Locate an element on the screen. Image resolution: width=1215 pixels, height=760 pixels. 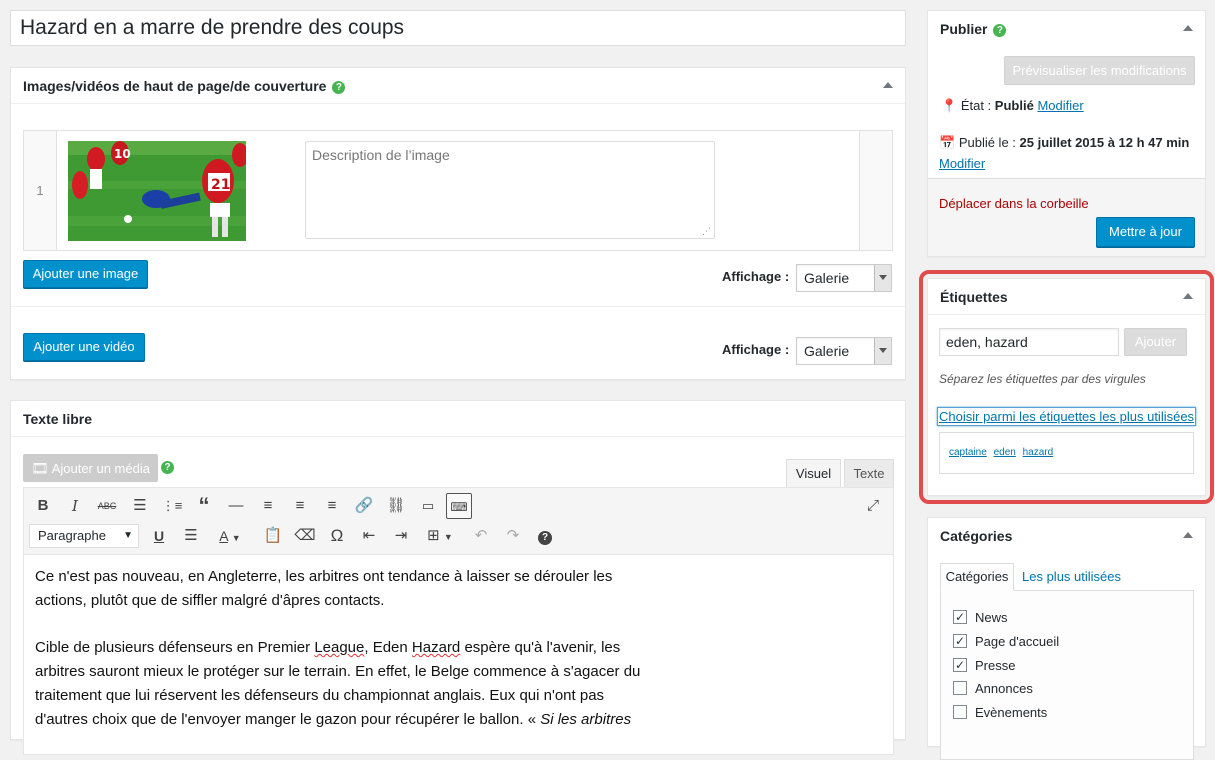
bold-icon: B is located at coordinates (43, 506).